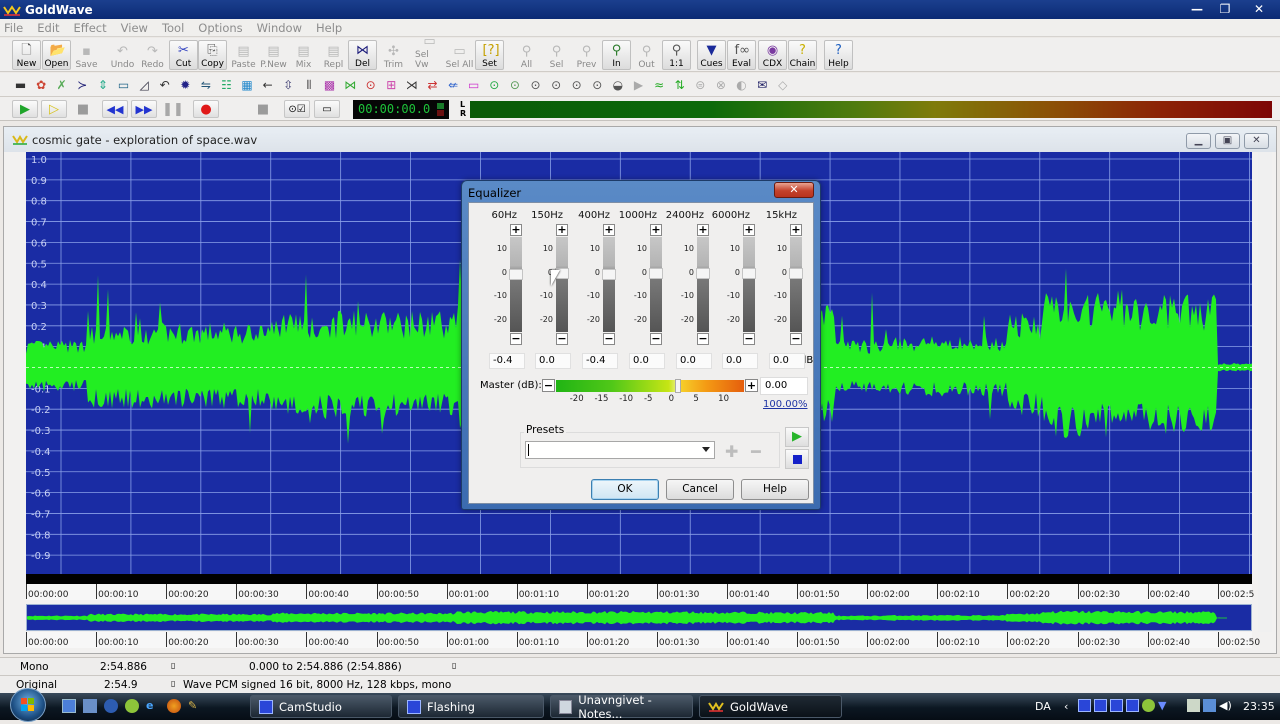 The image size is (1280, 724). I want to click on language-indicator: DA, so click(1043, 706).